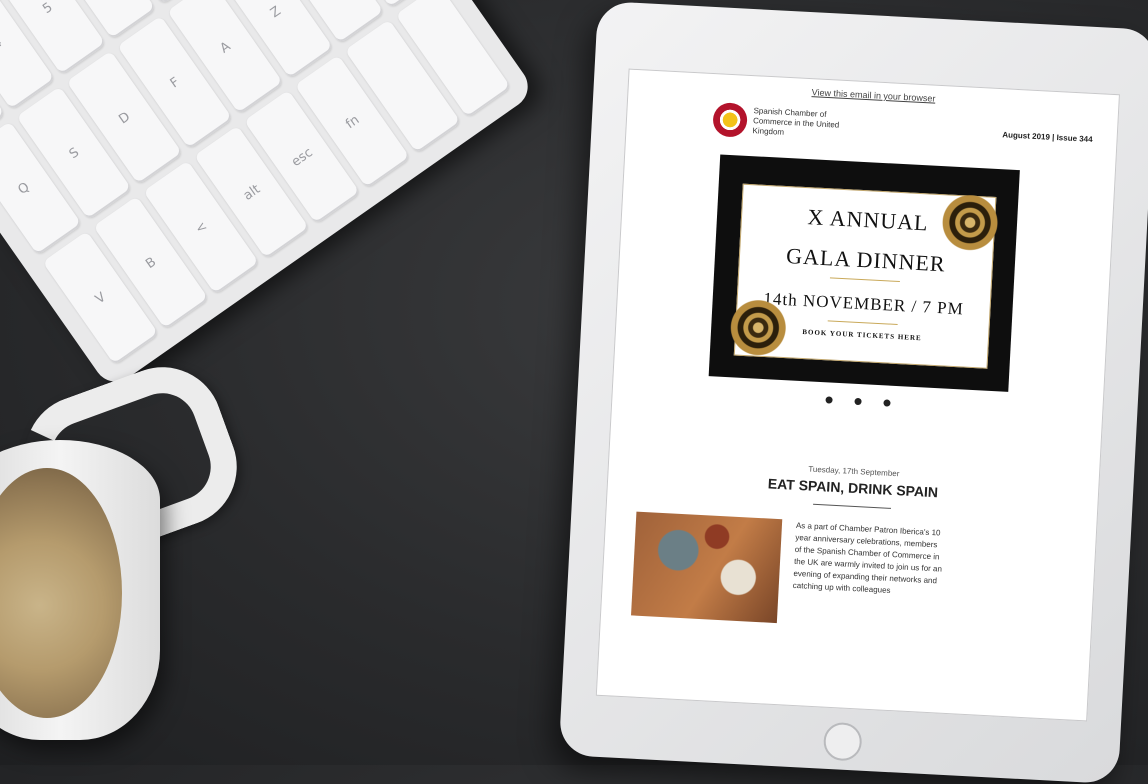 The width and height of the screenshot is (1148, 784). What do you see at coordinates (127, 545) in the screenshot?
I see `coffee-mug` at bounding box center [127, 545].